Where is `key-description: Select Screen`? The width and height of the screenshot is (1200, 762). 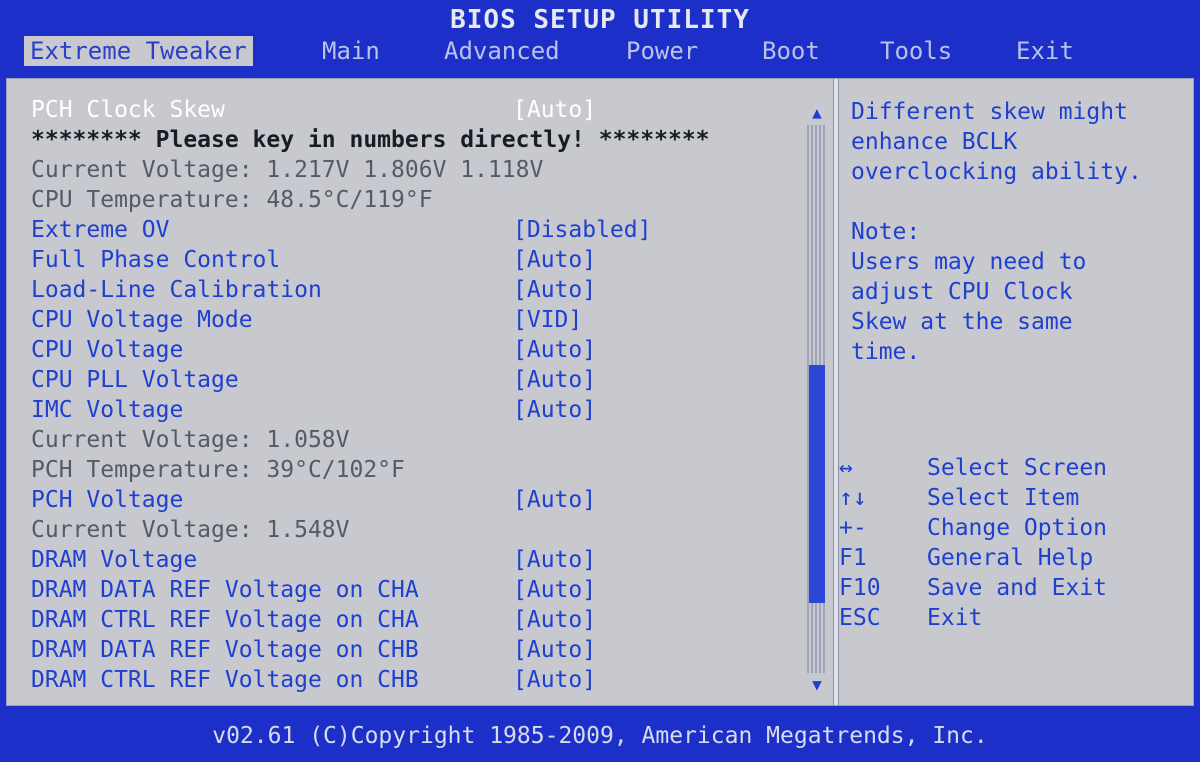 key-description: Select Screen is located at coordinates (1017, 468).